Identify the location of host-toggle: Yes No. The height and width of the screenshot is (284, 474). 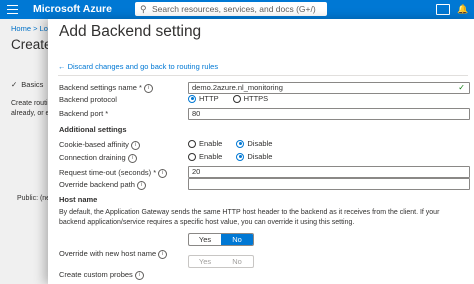
(221, 239).